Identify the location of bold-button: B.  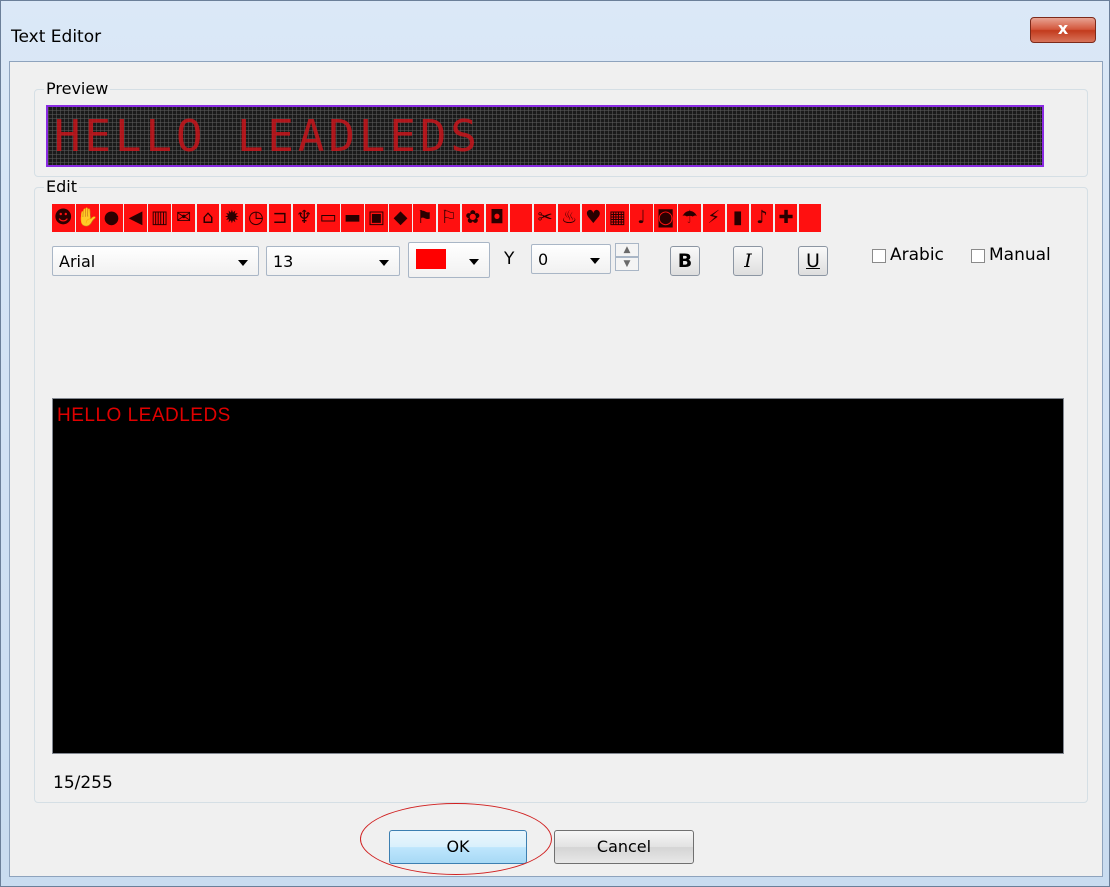
(685, 261).